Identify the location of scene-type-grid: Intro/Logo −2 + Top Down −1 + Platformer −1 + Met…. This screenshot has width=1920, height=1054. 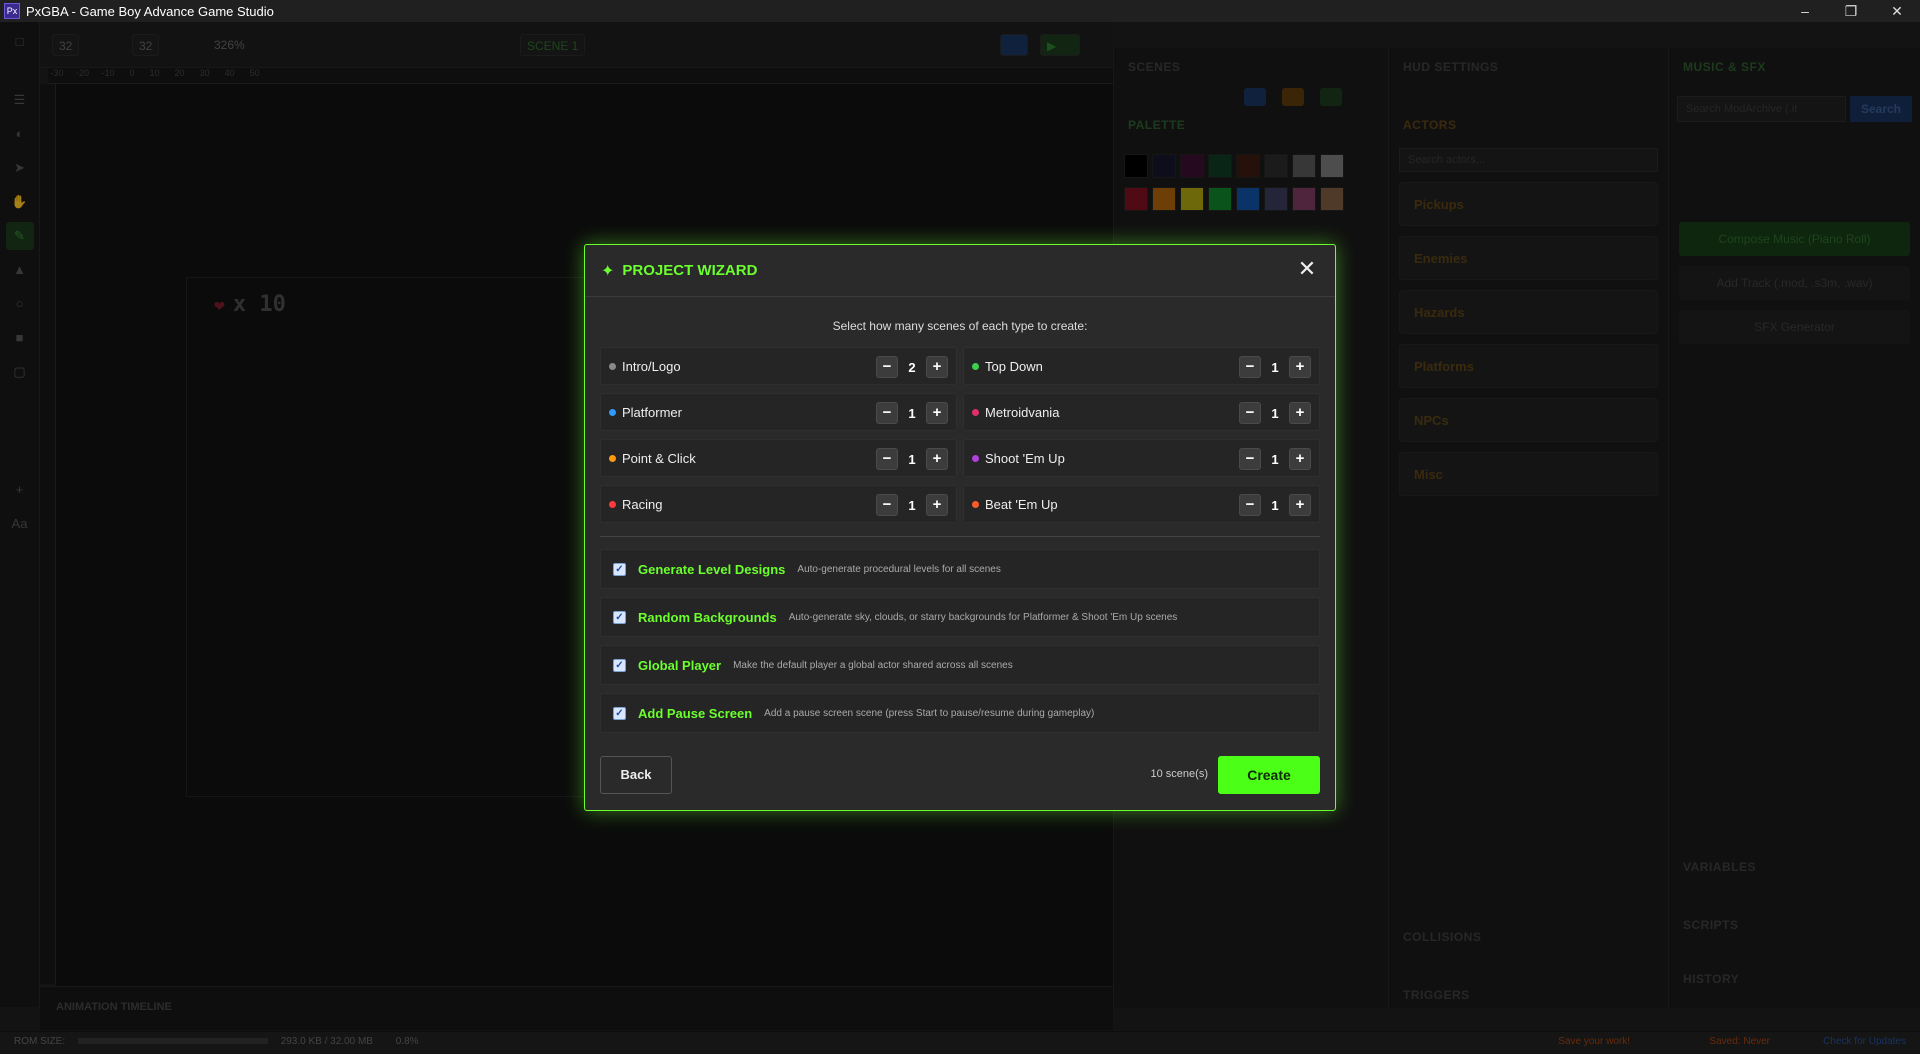
(960, 435).